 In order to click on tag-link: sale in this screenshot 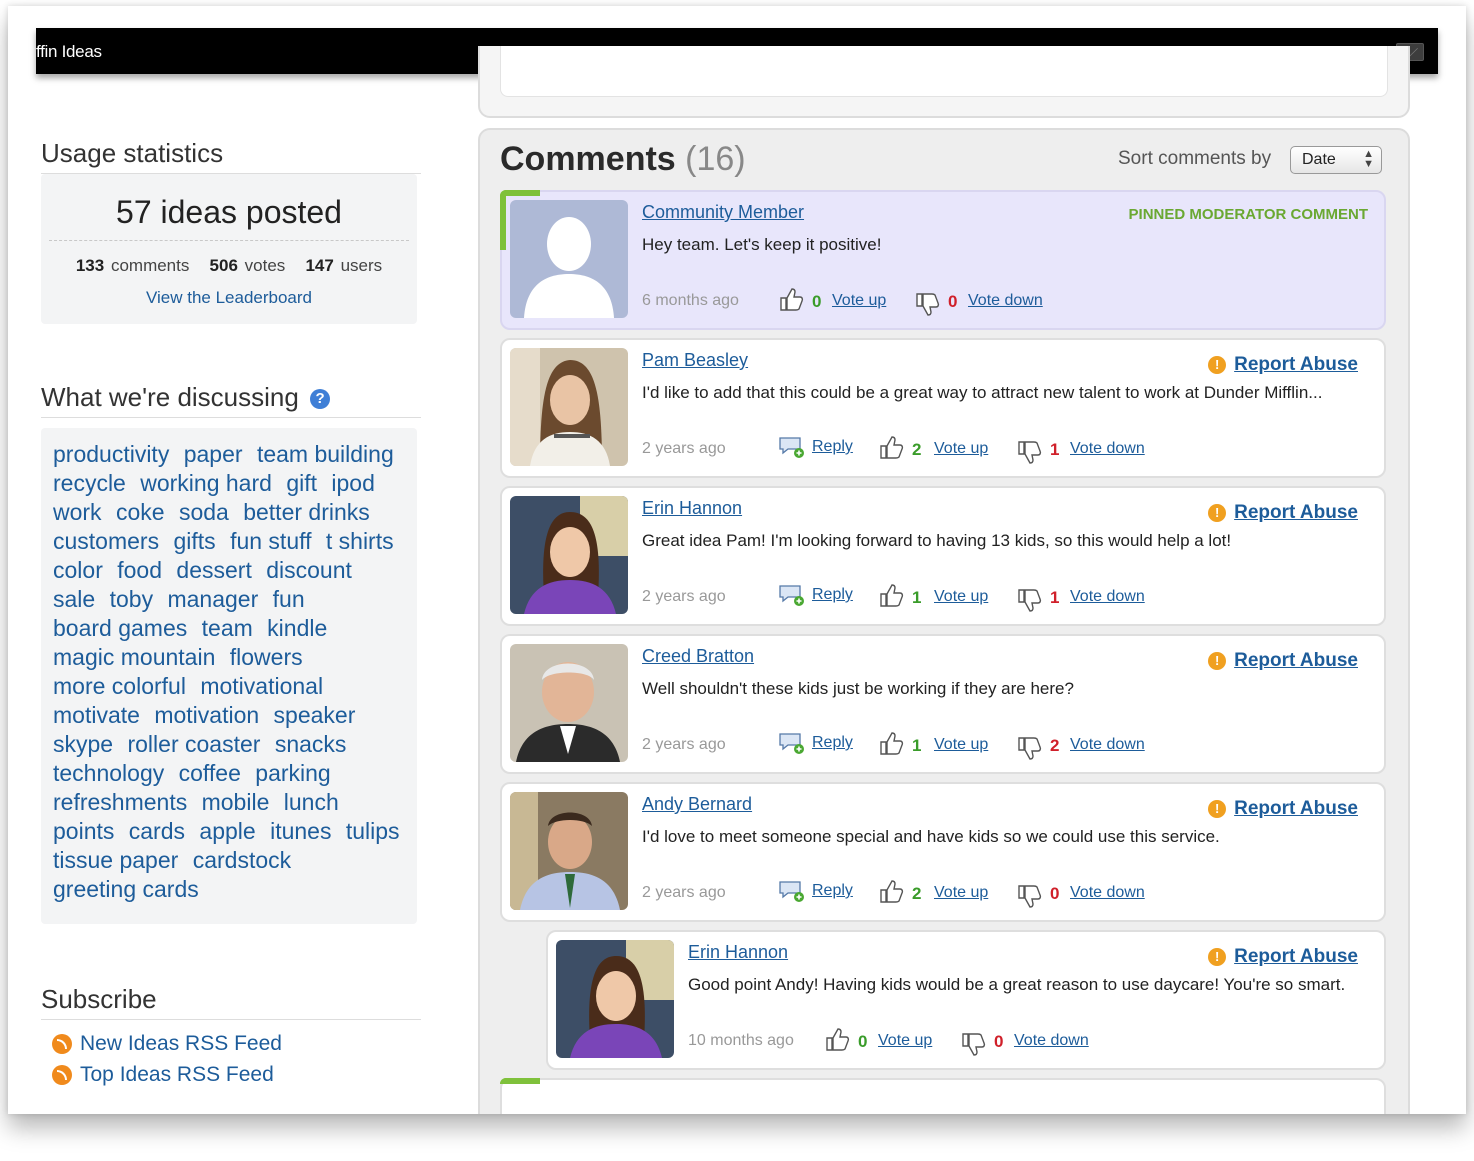, I will do `click(74, 599)`.